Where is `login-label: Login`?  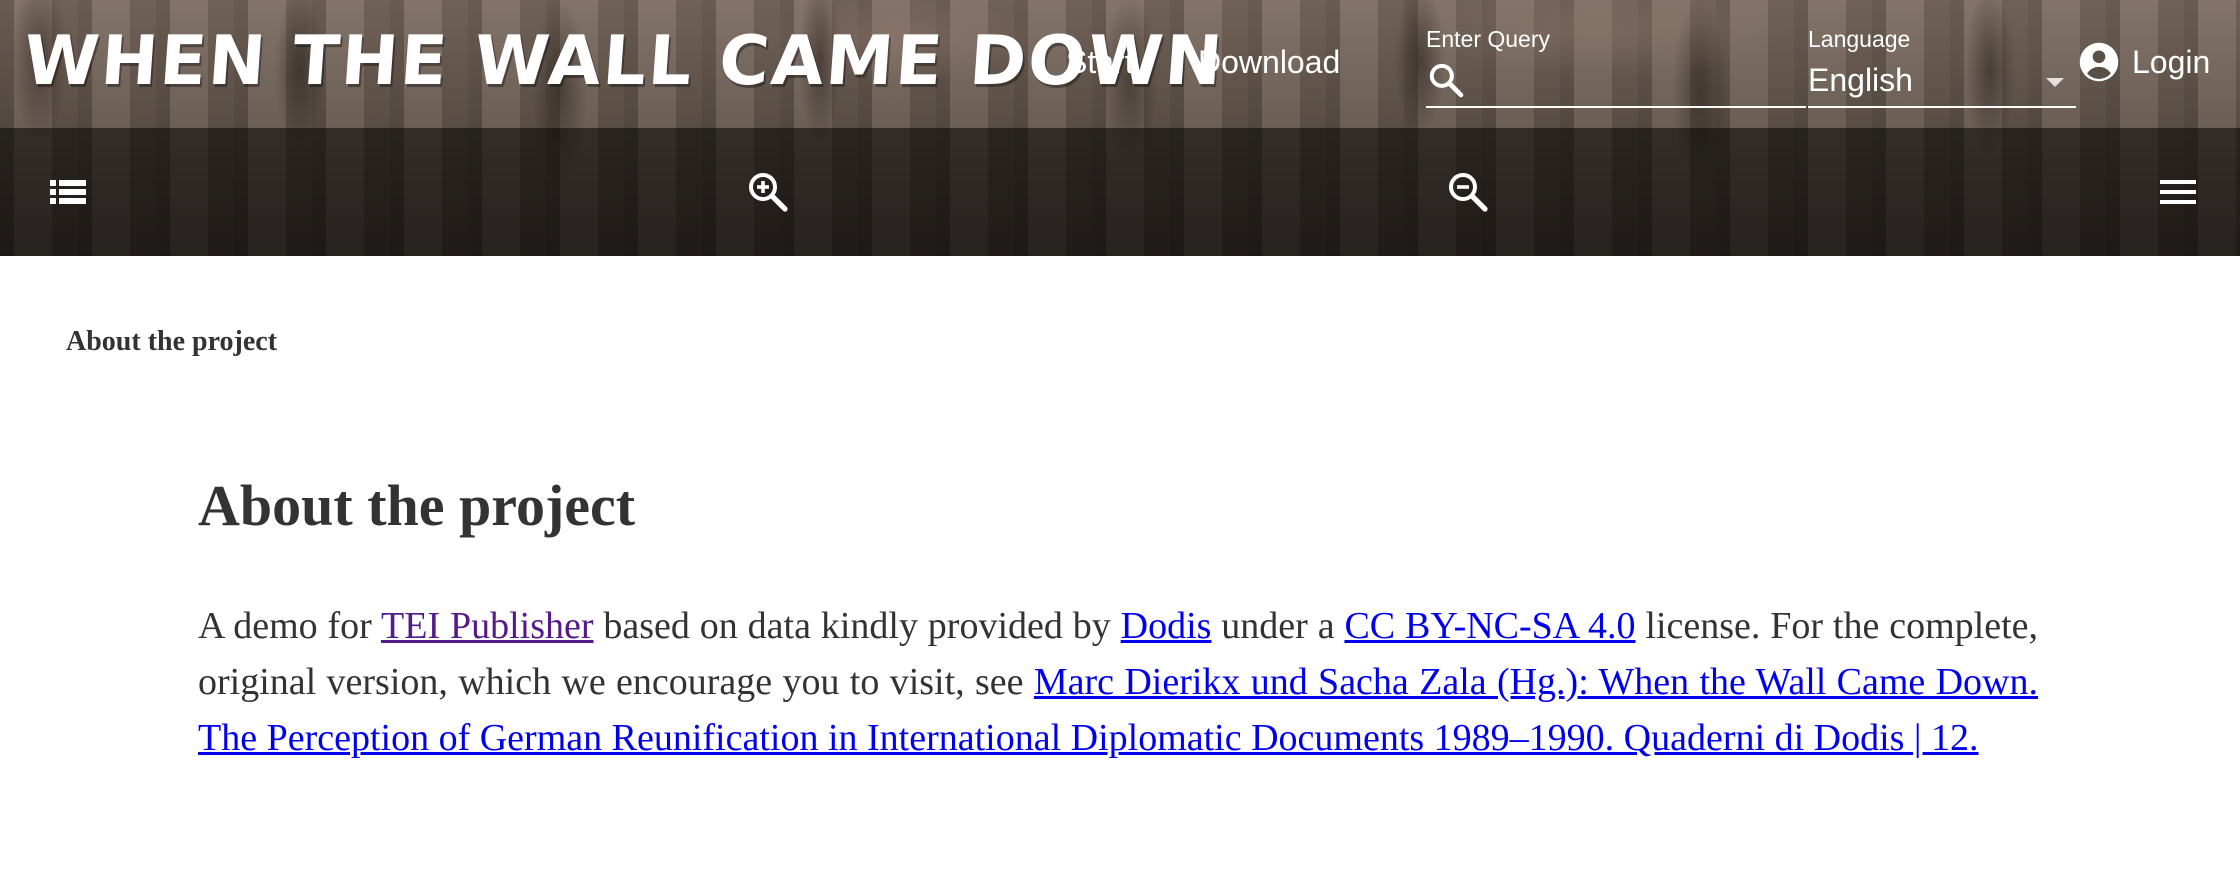
login-label: Login is located at coordinates (2171, 61).